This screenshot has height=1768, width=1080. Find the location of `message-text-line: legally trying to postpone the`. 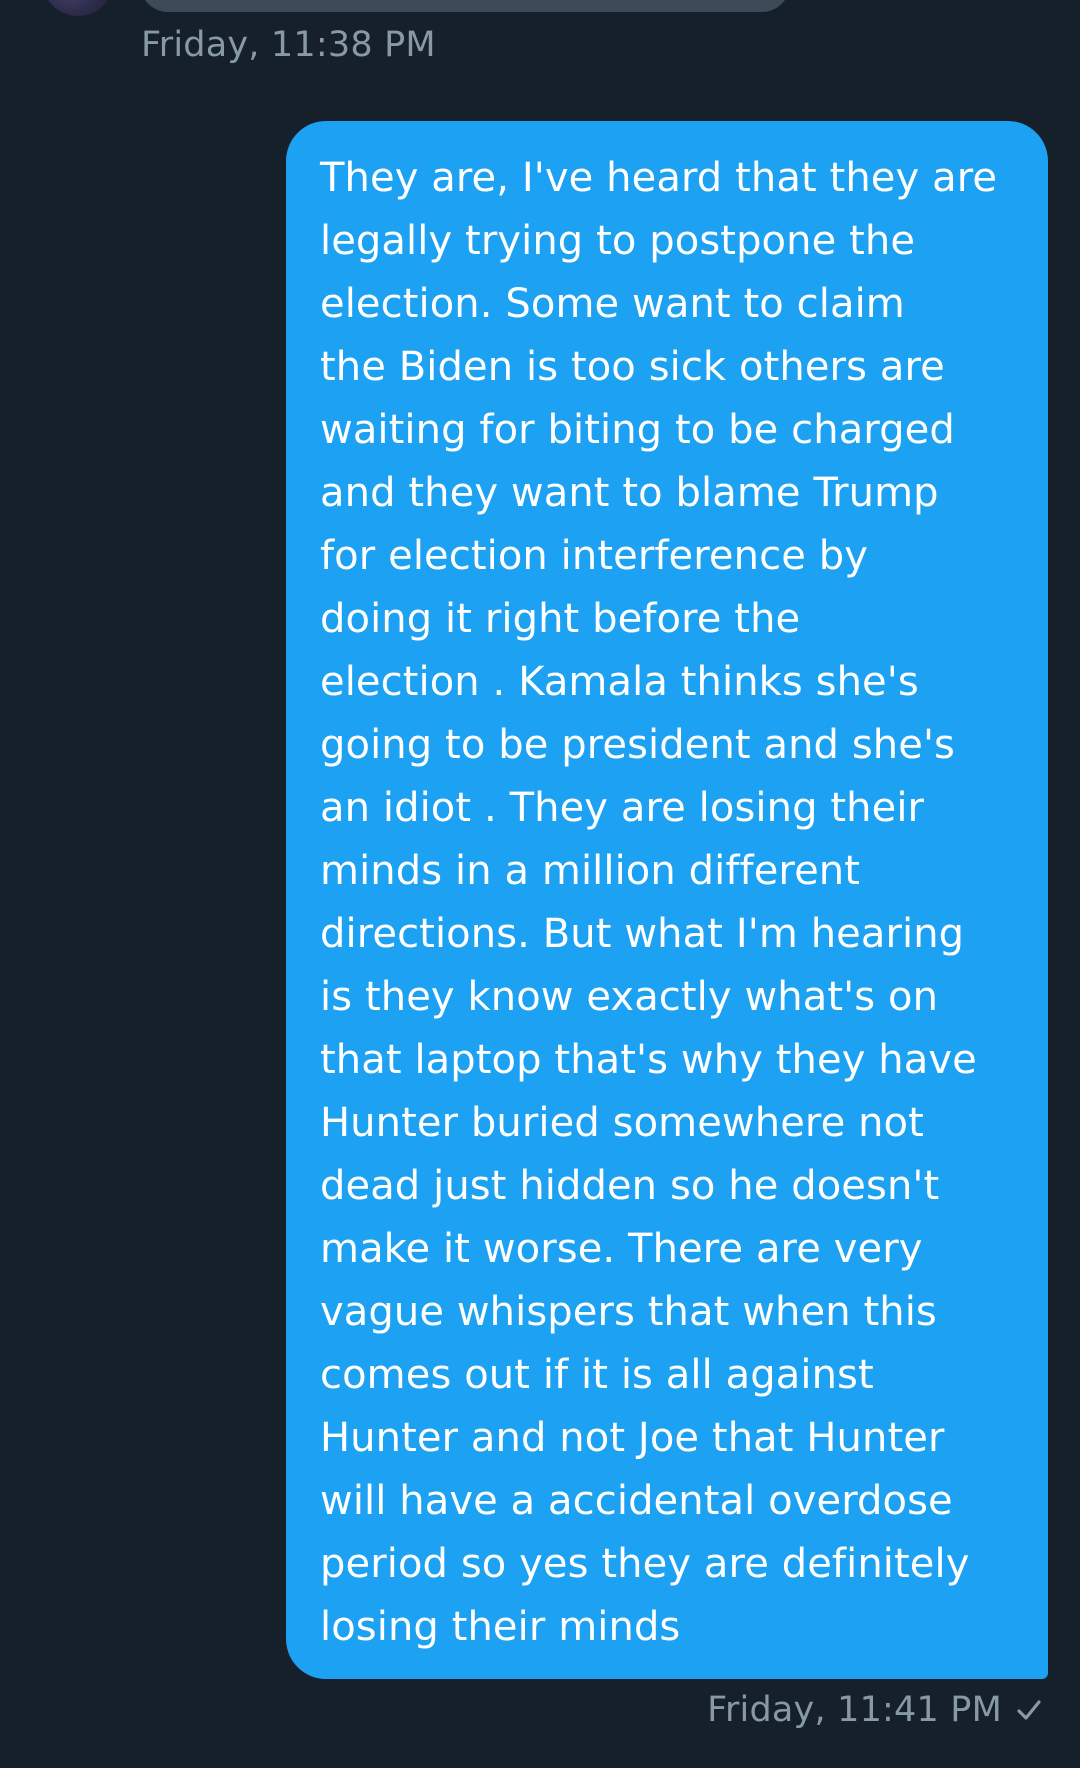

message-text-line: legally trying to postpone the is located at coordinates (618, 241).